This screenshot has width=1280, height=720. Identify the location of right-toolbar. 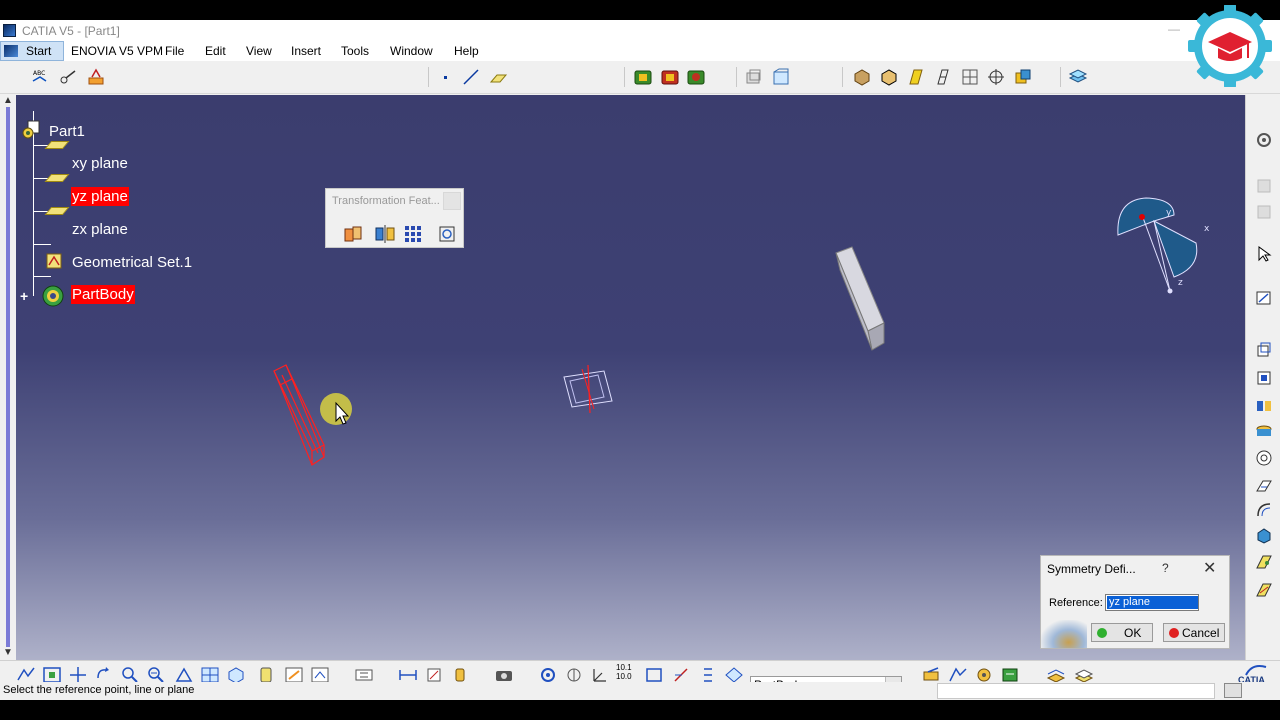
(1262, 377).